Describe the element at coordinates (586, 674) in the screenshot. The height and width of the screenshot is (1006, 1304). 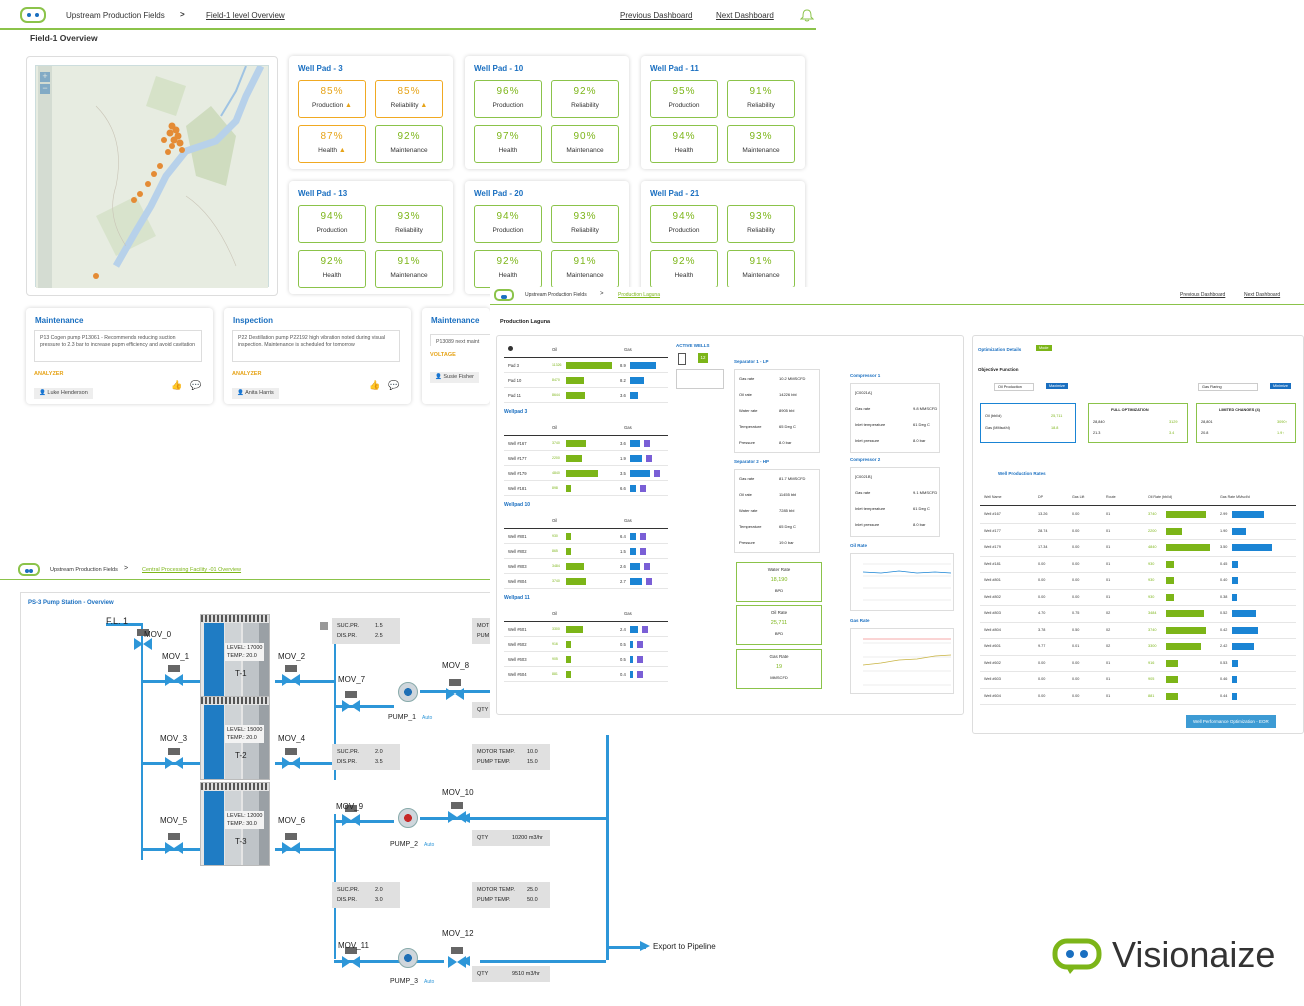
I see `table-row: Well #604 881 0.4` at that location.